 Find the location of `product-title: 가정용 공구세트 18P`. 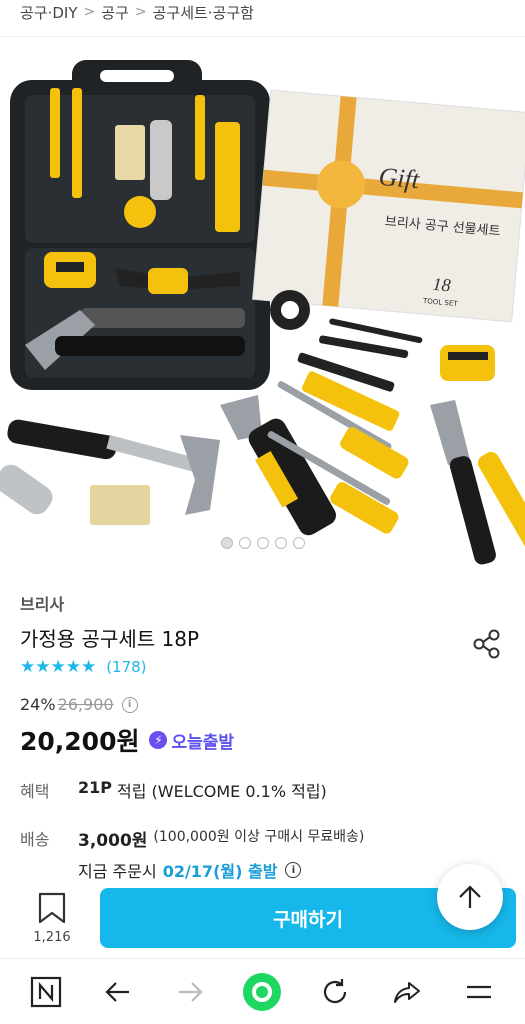

product-title: 가정용 공구세트 18P is located at coordinates (110, 639).